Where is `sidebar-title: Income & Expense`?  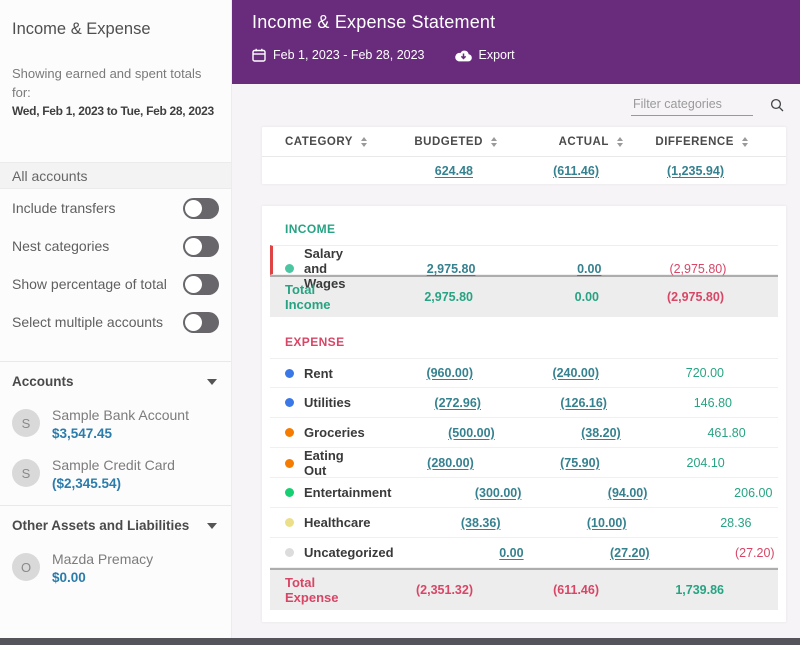 sidebar-title: Income & Expense is located at coordinates (81, 29).